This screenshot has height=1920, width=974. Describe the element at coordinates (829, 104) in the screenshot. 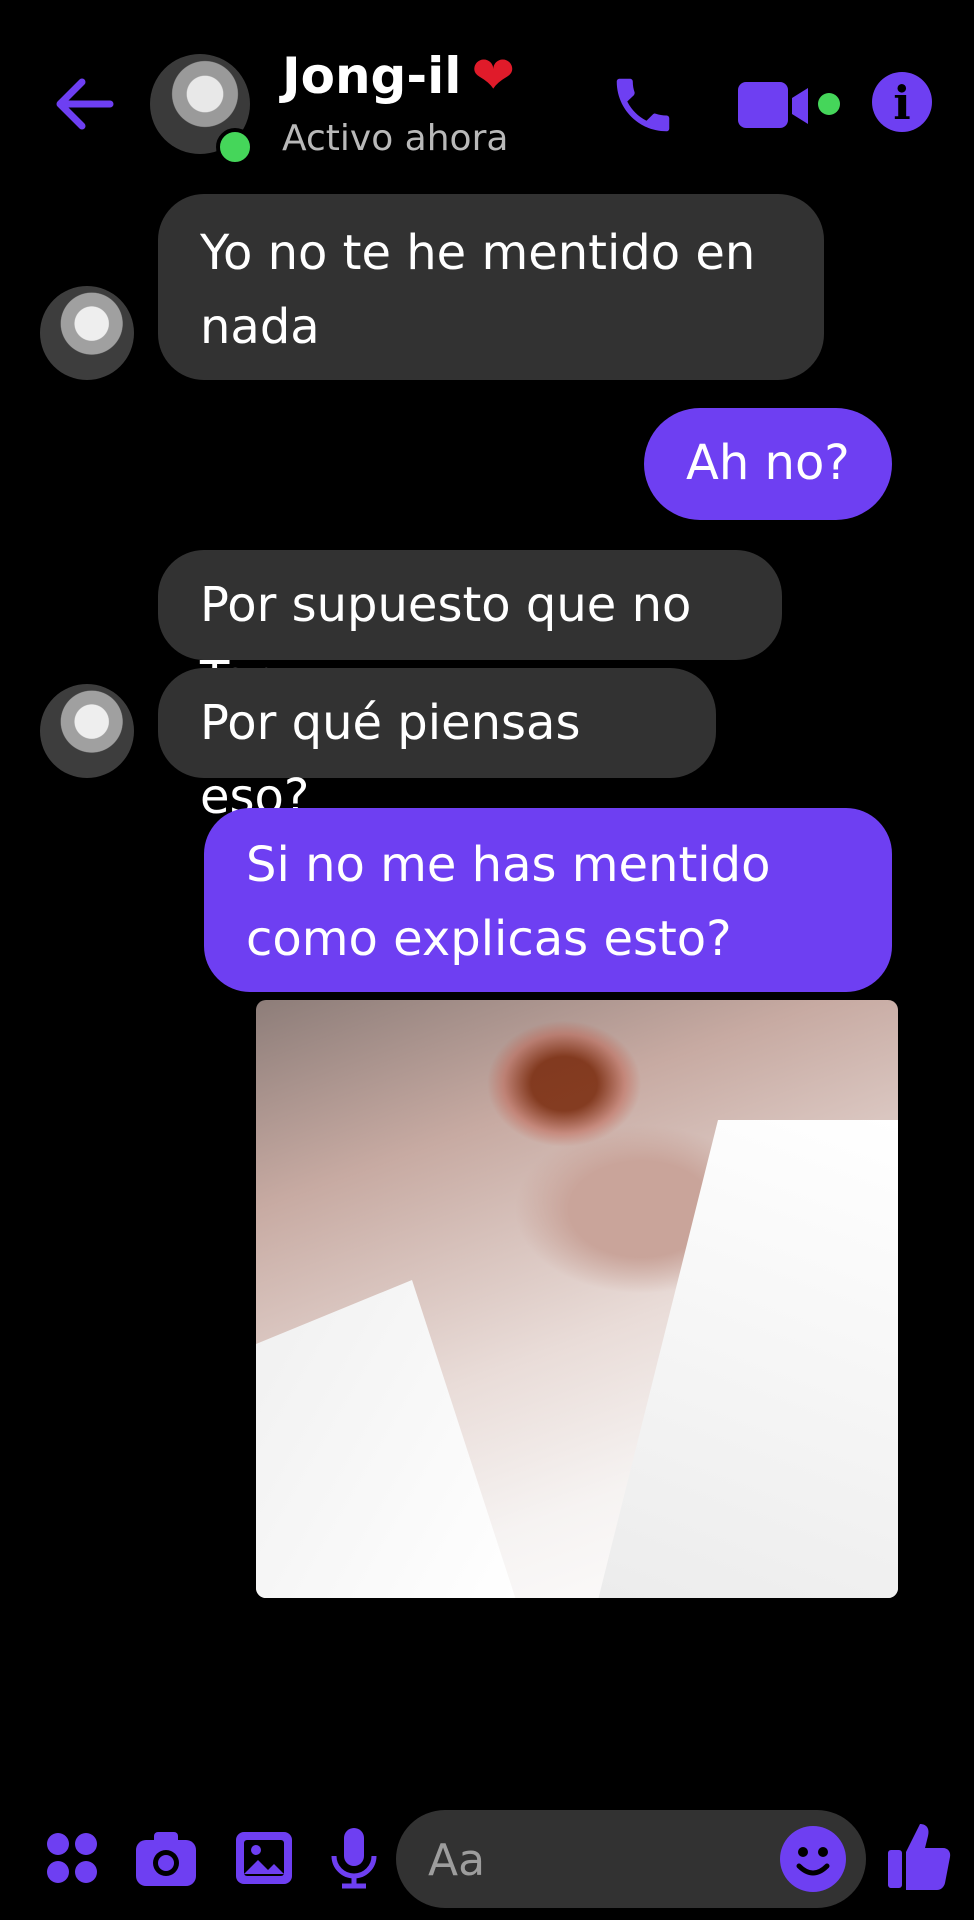

I see `video-active-dot` at that location.